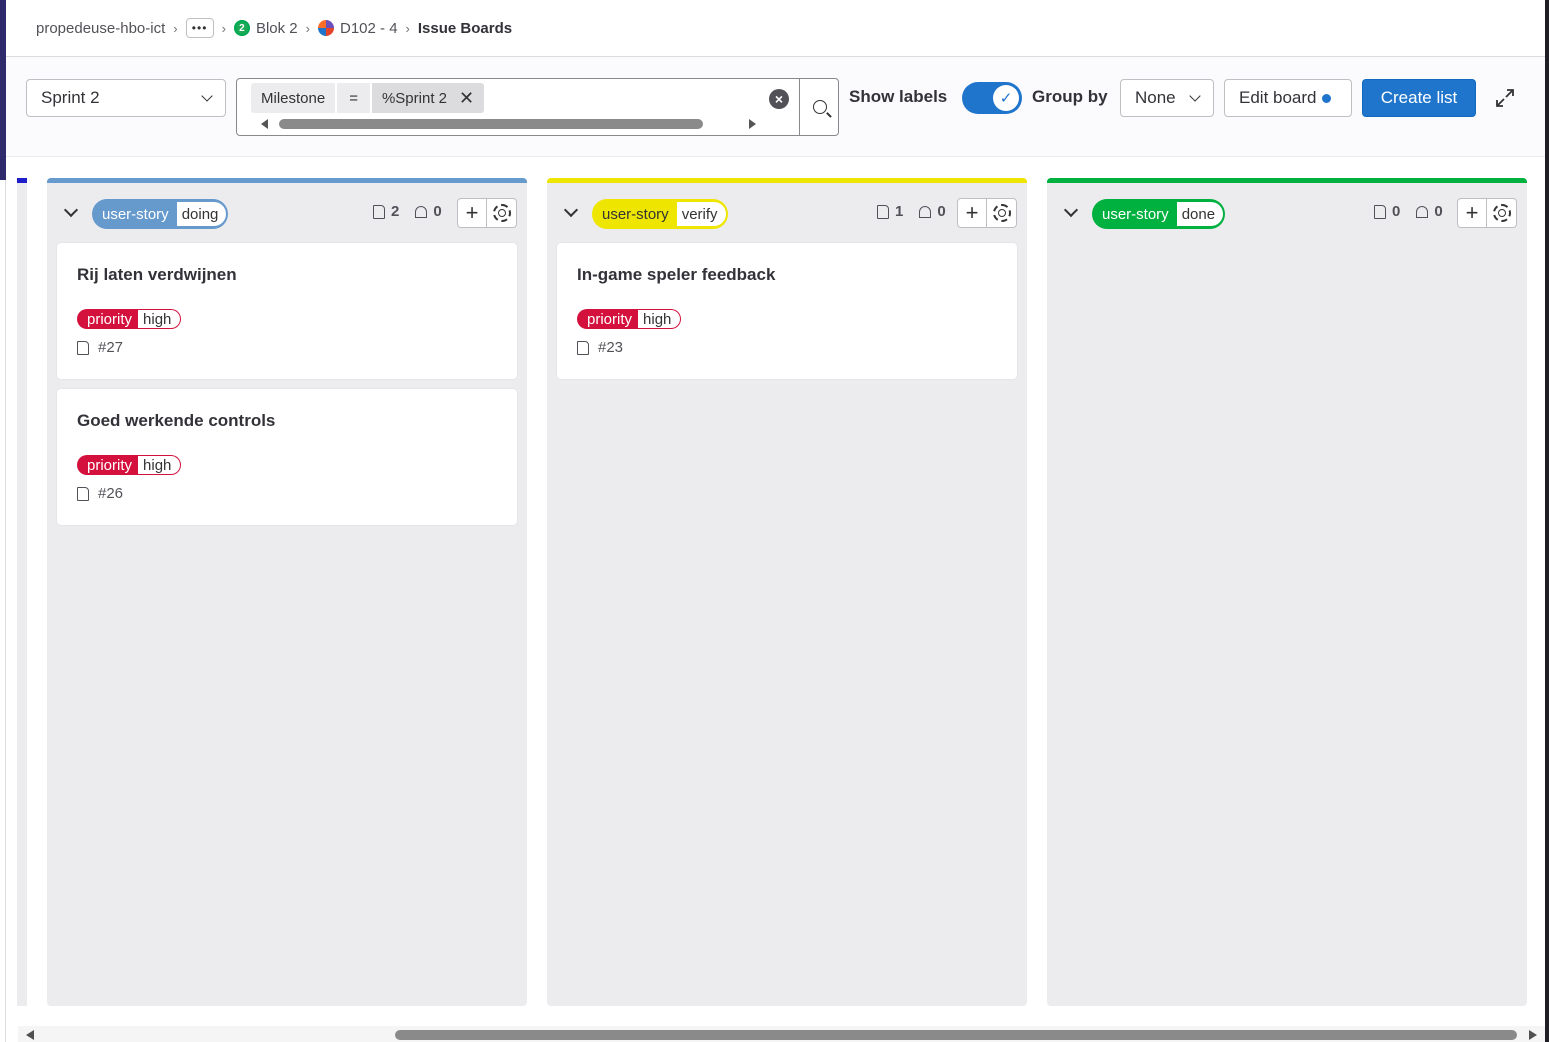 The width and height of the screenshot is (1549, 1042). I want to click on label-value: done, so click(1200, 214).